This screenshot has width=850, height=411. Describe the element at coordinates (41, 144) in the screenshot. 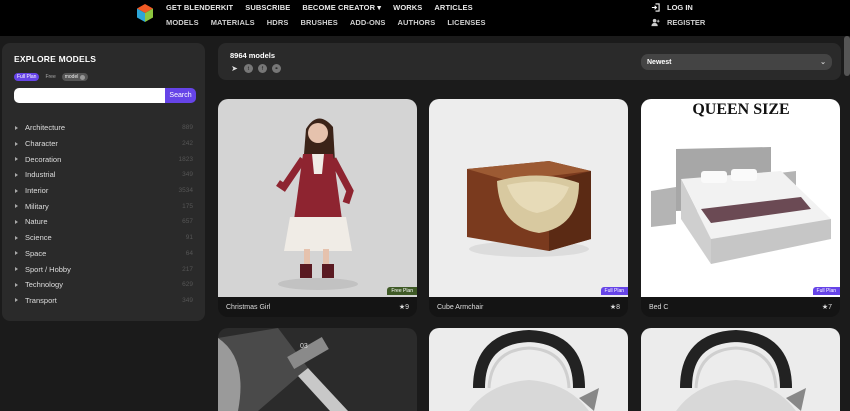

I see `category-label: Character` at that location.